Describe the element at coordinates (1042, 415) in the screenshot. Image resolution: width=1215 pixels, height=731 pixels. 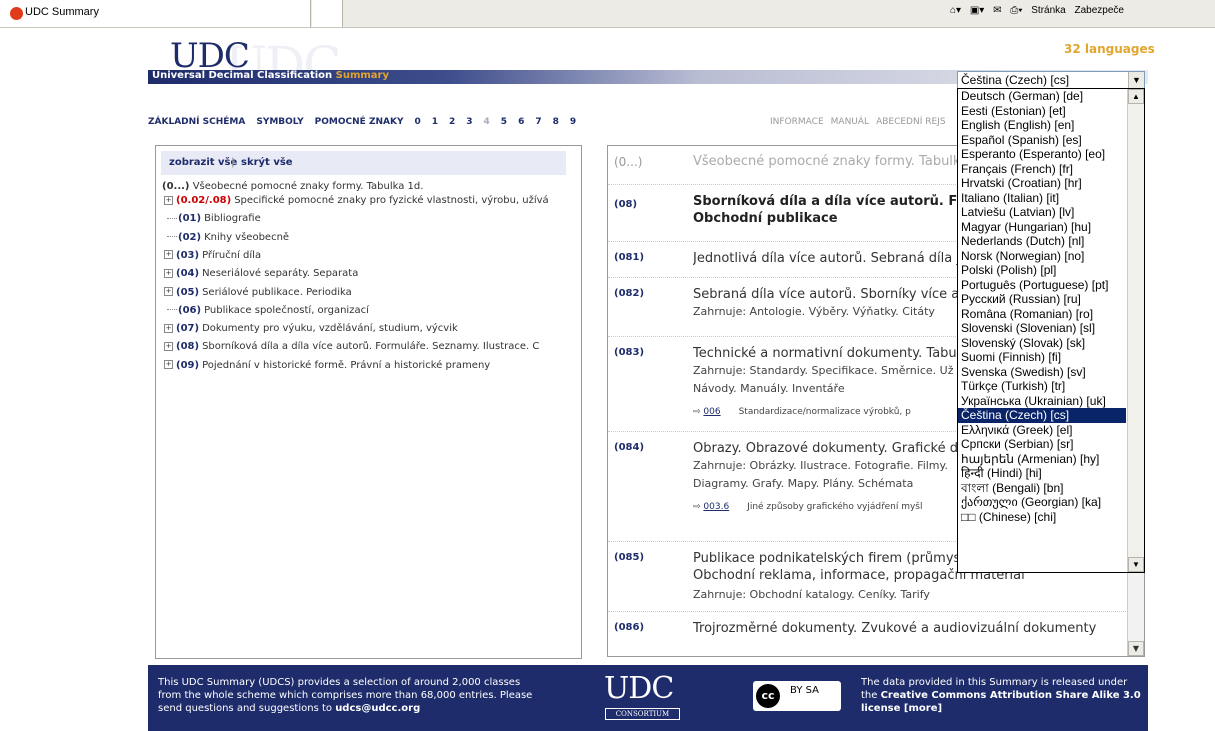
I see `language-option: Čeština (Czech) [cs]` at that location.